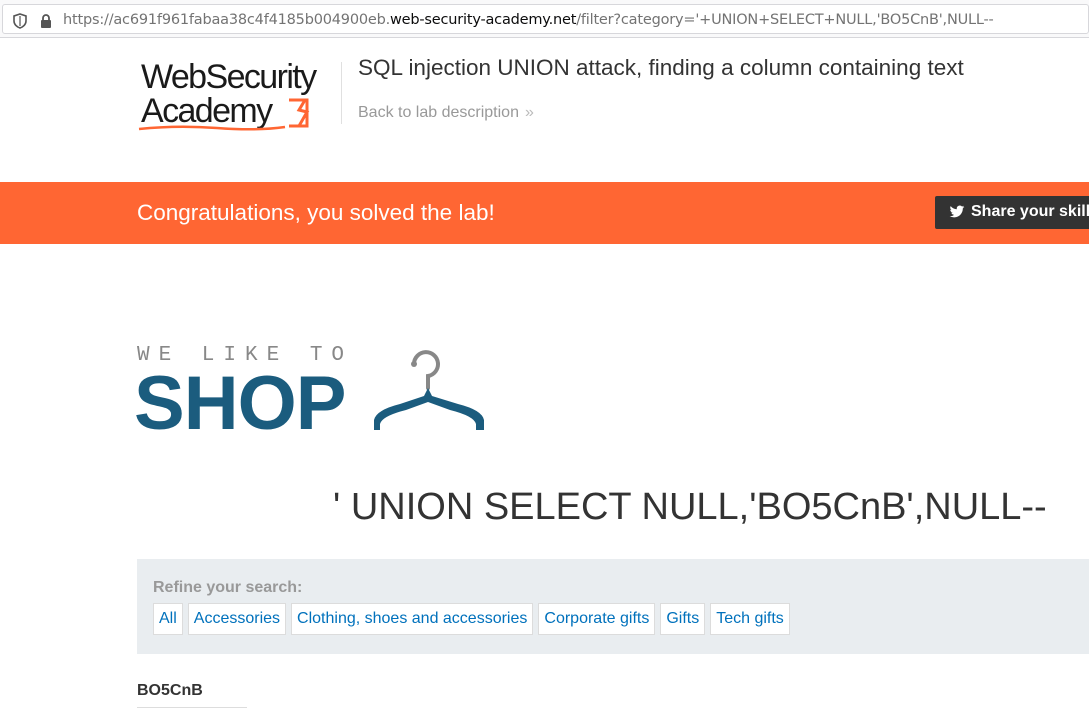  What do you see at coordinates (597, 619) in the screenshot?
I see `filter-corporate-gifts: Corporate gifts` at bounding box center [597, 619].